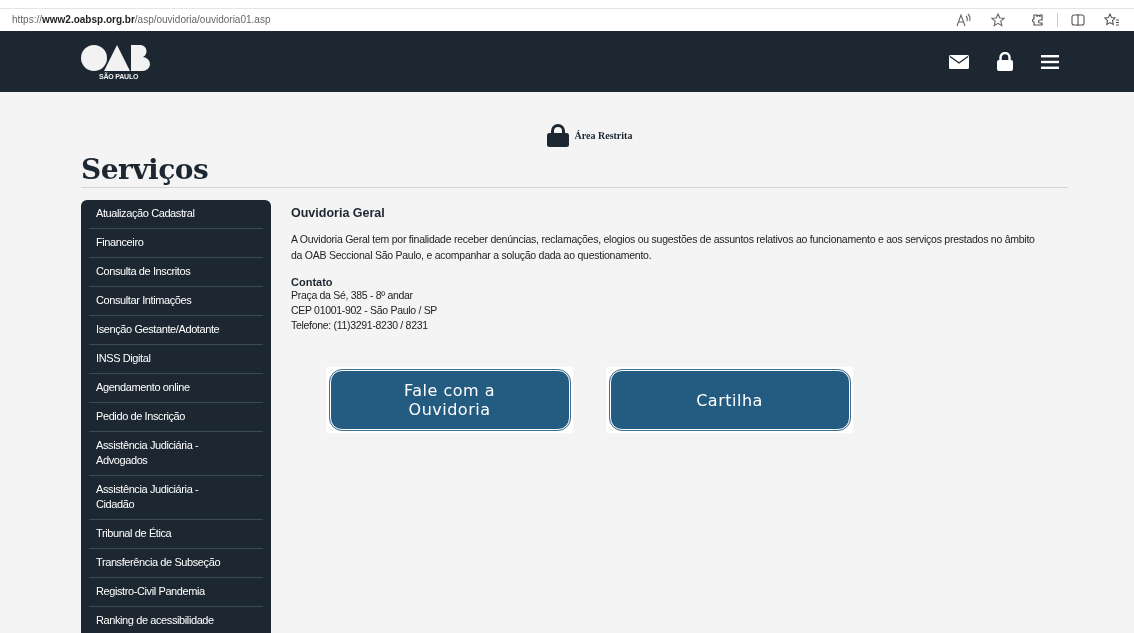 This screenshot has height=633, width=1134. I want to click on sidebar-item: Tribunal de Ética, so click(176, 534).